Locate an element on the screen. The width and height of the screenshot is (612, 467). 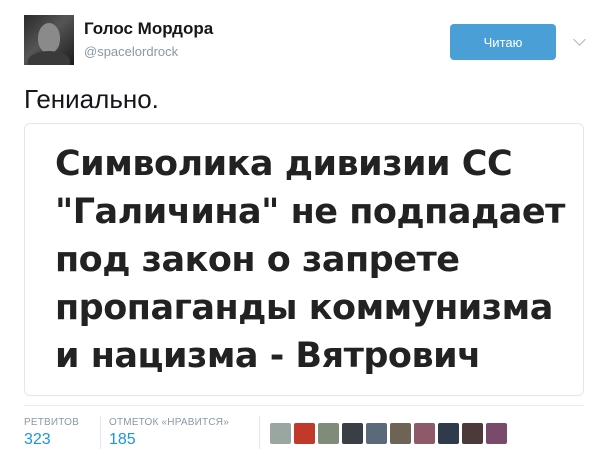
headline-line: под закон о запрете is located at coordinates (257, 260).